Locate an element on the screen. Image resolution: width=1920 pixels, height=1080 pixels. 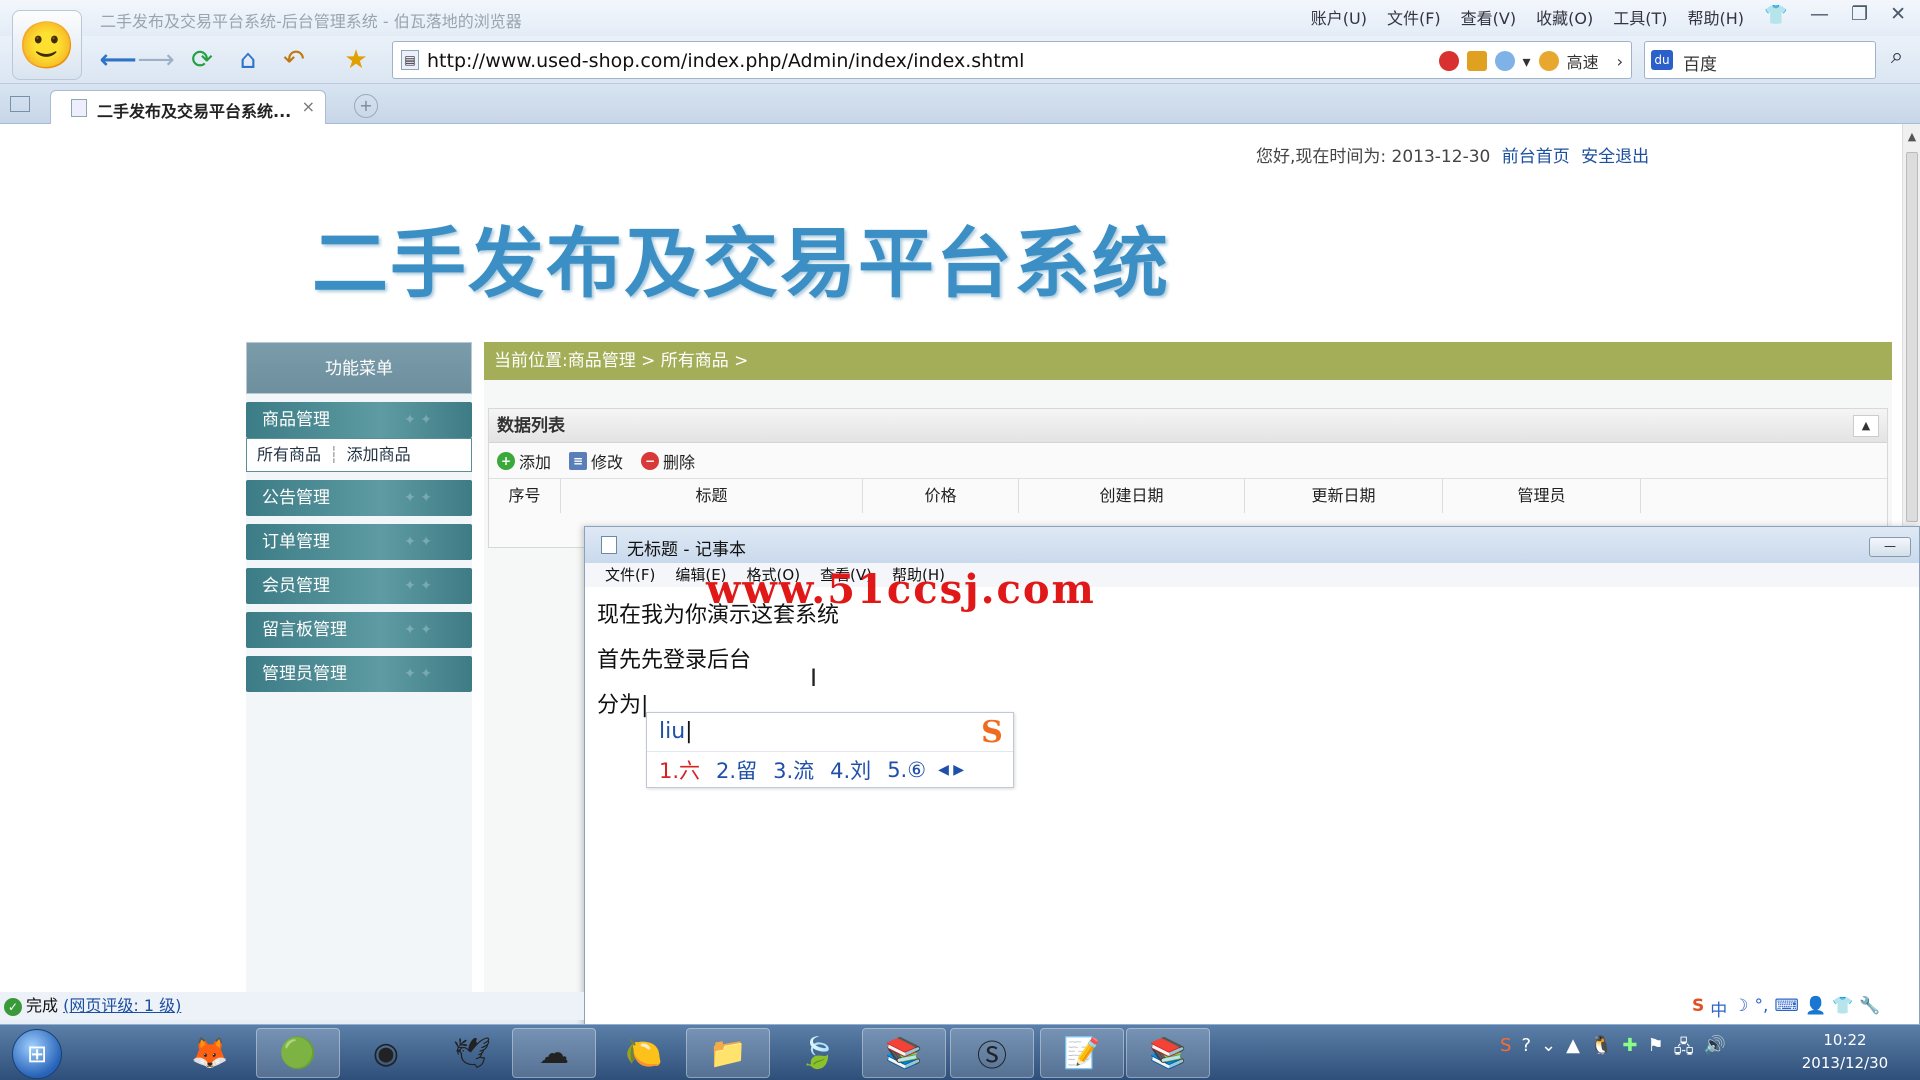
action-bar: + 添加 ≡ 修改 − 删除 is located at coordinates (1188, 461).